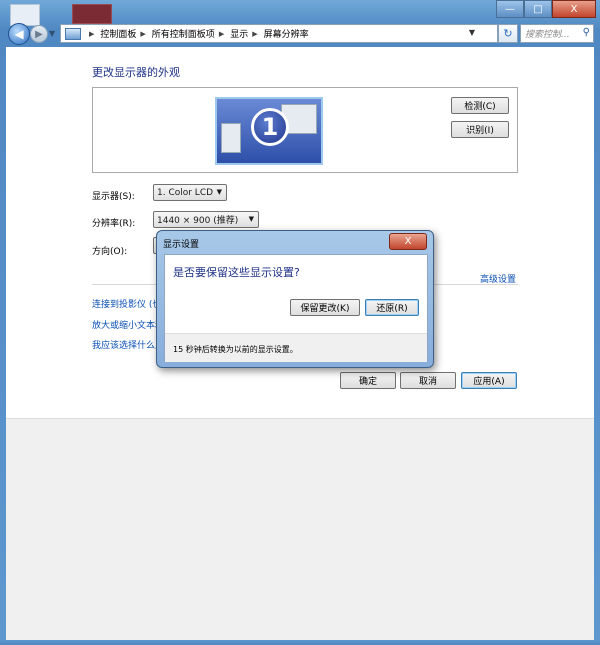  What do you see at coordinates (270, 127) in the screenshot?
I see `monitor-number-badge: 1` at bounding box center [270, 127].